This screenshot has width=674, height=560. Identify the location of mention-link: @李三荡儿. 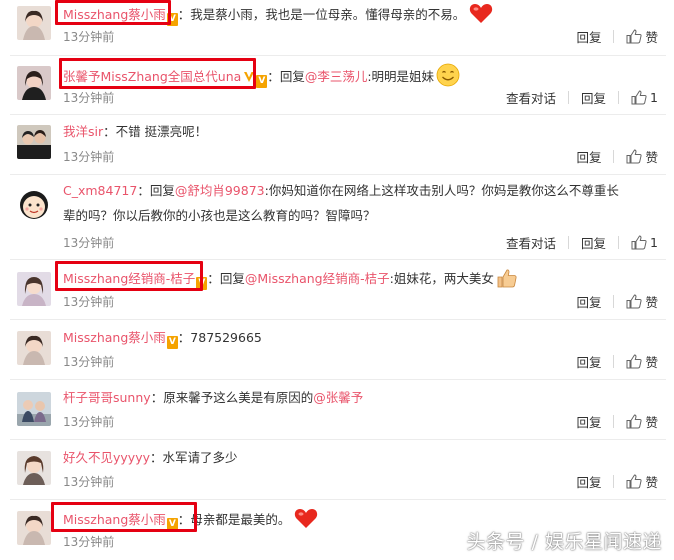
(336, 76).